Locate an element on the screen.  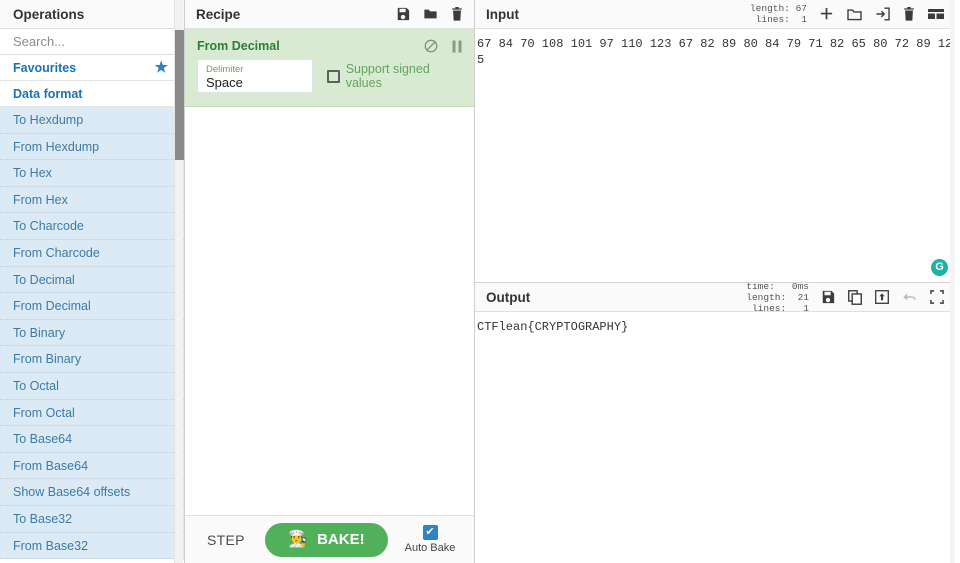
operation-item: To Base32 is located at coordinates (92, 519).